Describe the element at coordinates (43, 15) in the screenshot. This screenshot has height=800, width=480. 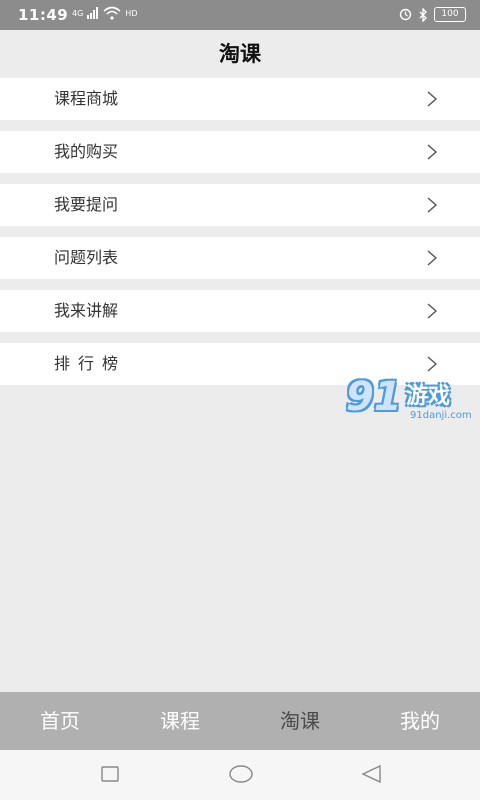
I see `status-time: 11:49` at that location.